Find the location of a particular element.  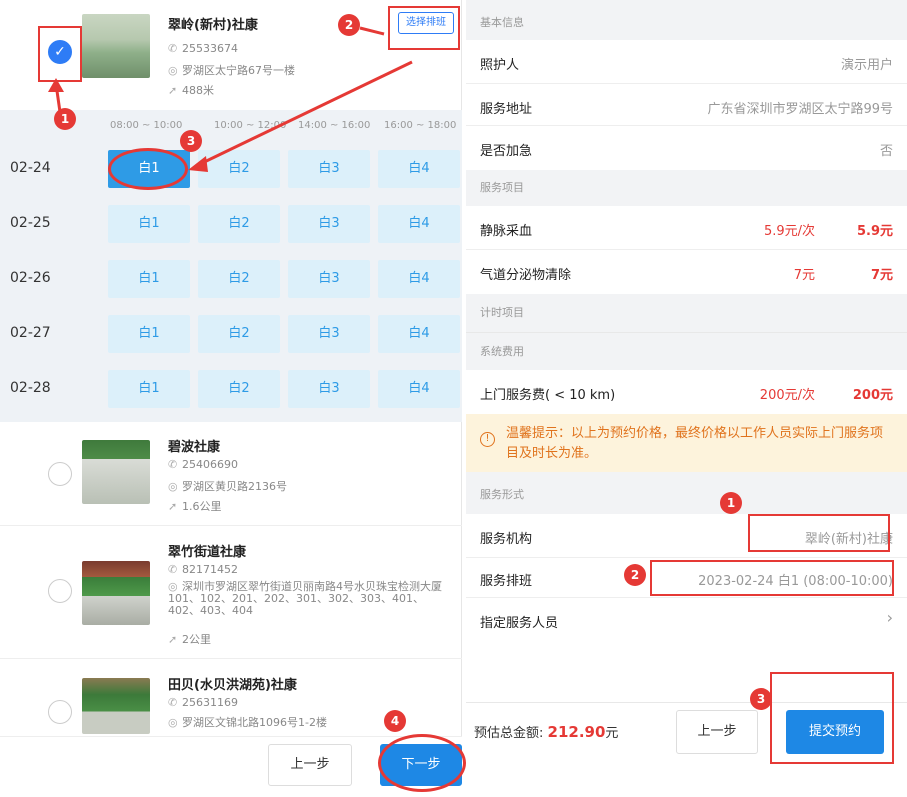

store-name: 碧波社康 is located at coordinates (194, 447).